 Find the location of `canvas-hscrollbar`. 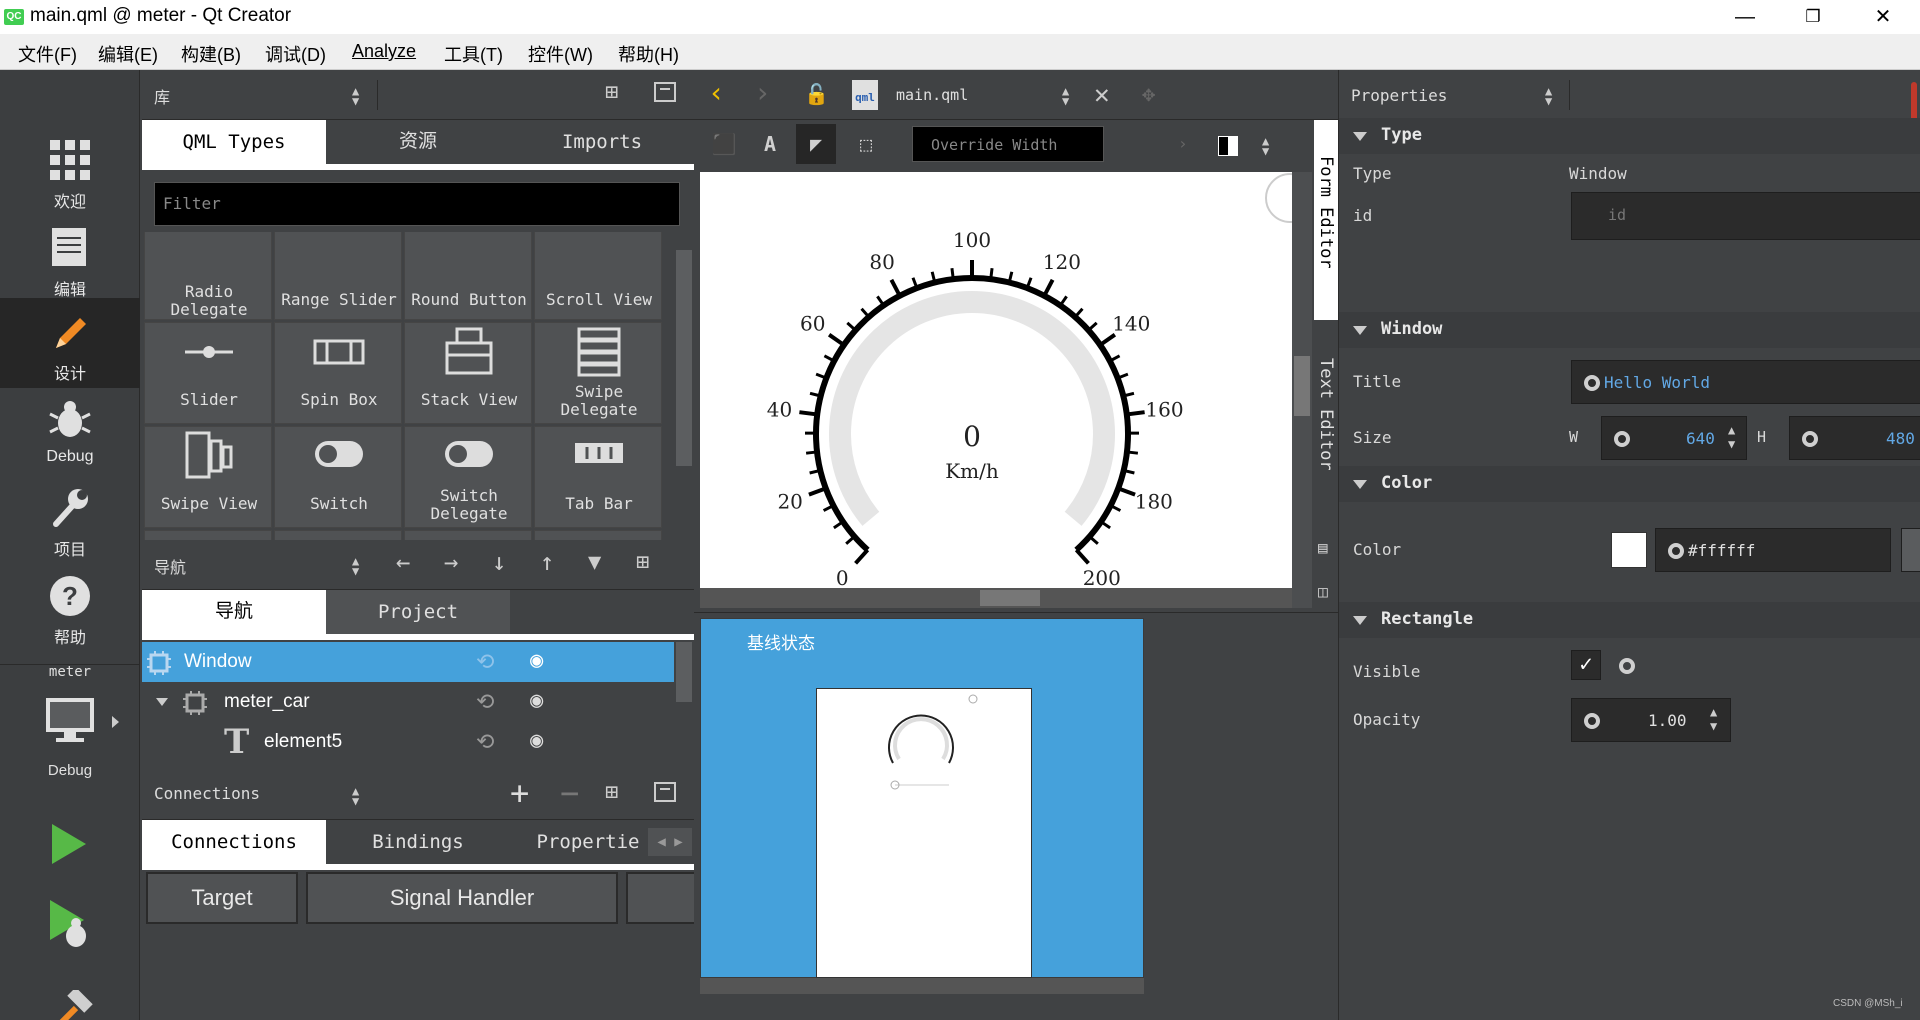

canvas-hscrollbar is located at coordinates (996, 598).